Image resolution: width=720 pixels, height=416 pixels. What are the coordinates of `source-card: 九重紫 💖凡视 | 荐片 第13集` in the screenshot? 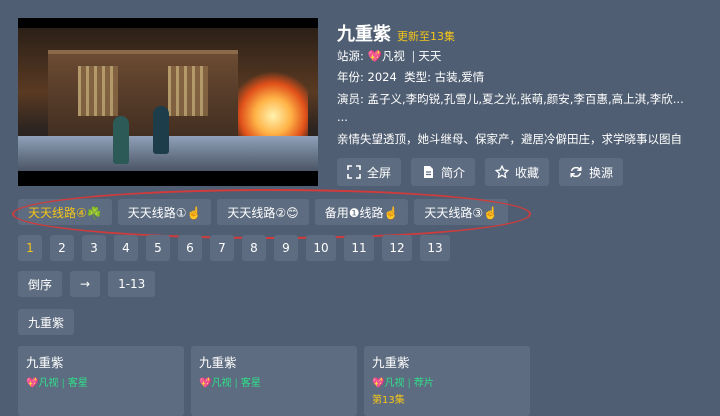 It's located at (447, 381).